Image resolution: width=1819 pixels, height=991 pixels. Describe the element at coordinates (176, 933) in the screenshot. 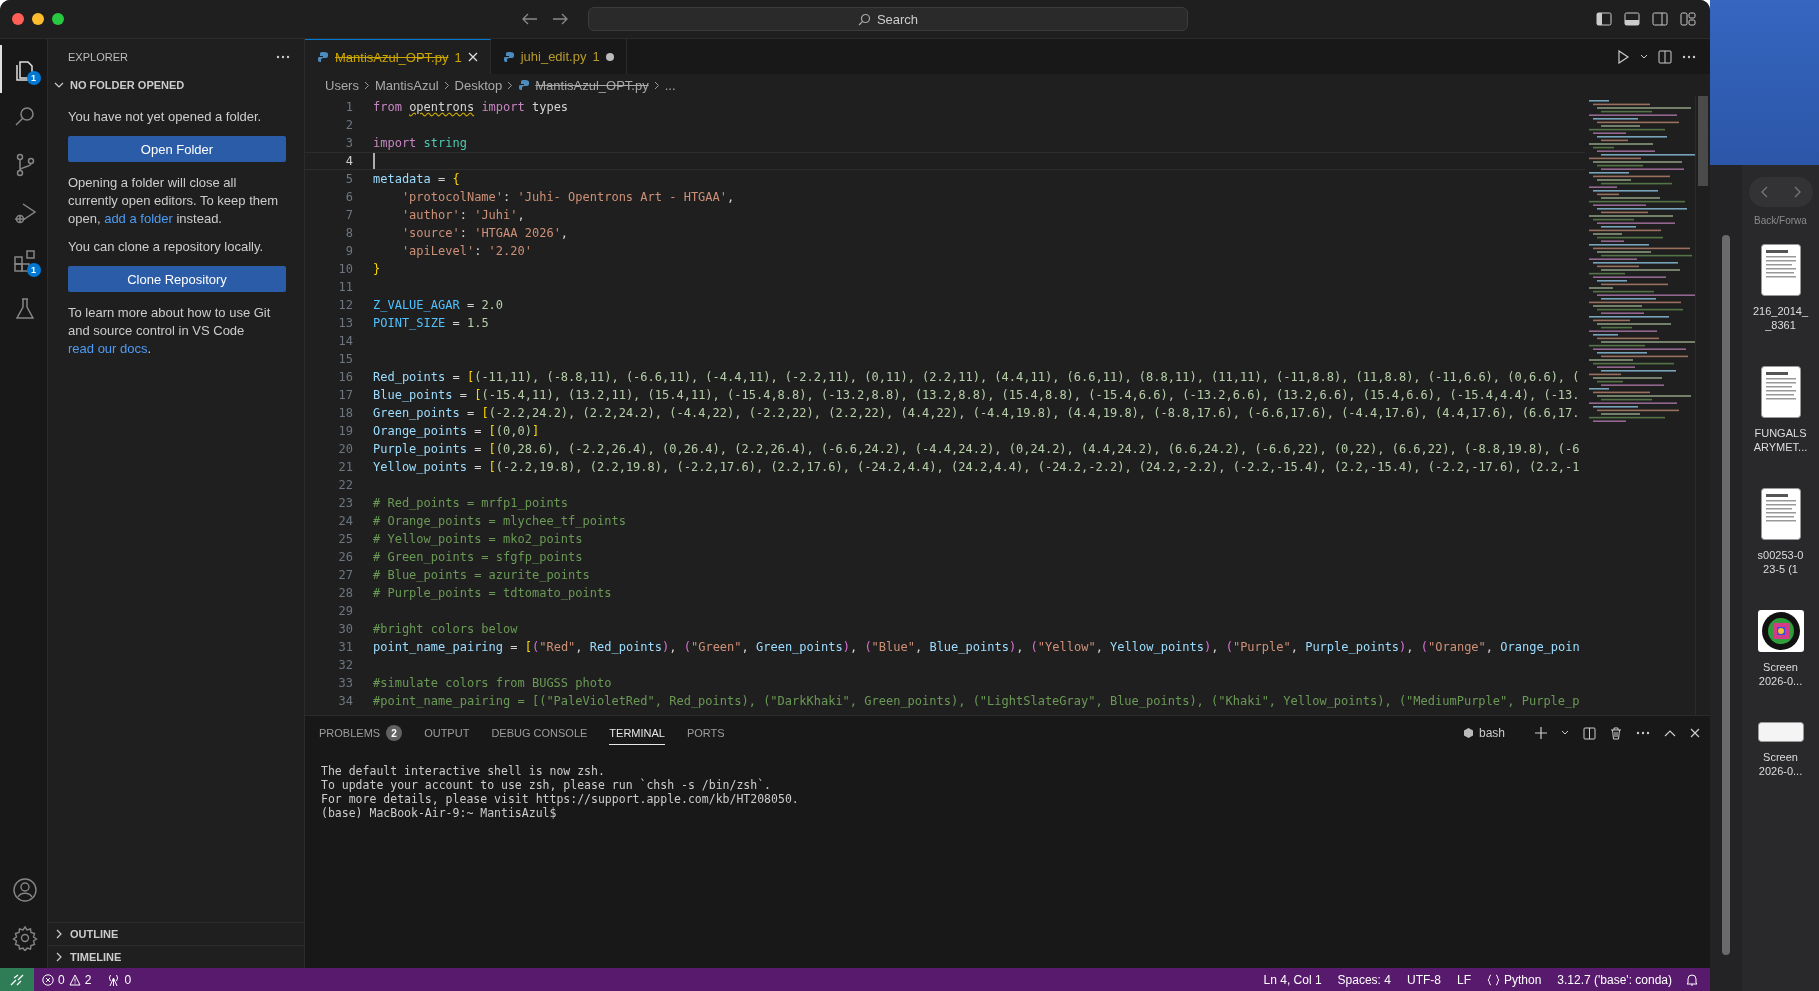

I see `section-header: OUTLINE` at that location.